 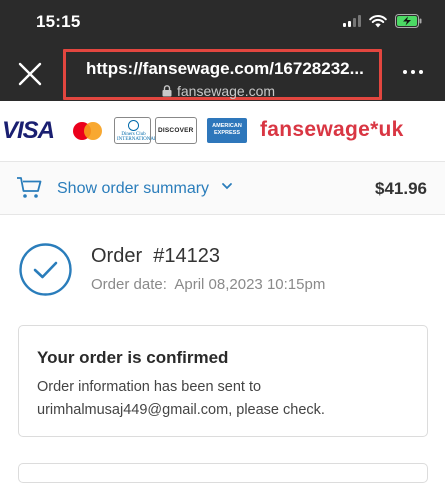 What do you see at coordinates (58, 21) in the screenshot?
I see `status-time: 15:15` at bounding box center [58, 21].